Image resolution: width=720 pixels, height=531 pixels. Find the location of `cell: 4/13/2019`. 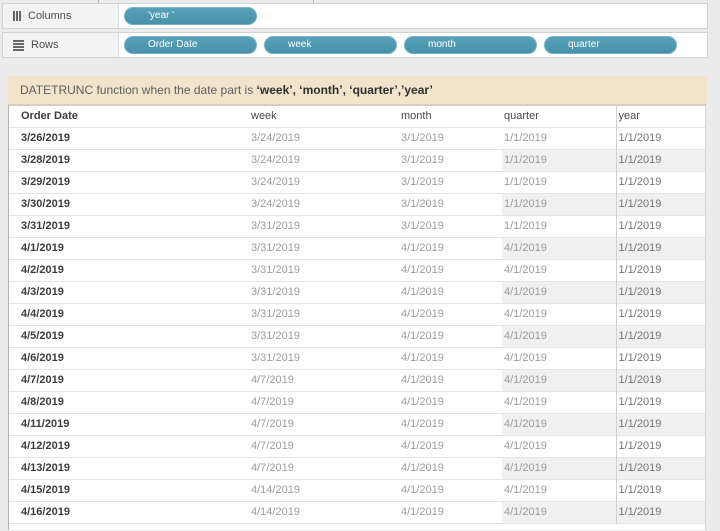

cell: 4/13/2019 is located at coordinates (129, 468).